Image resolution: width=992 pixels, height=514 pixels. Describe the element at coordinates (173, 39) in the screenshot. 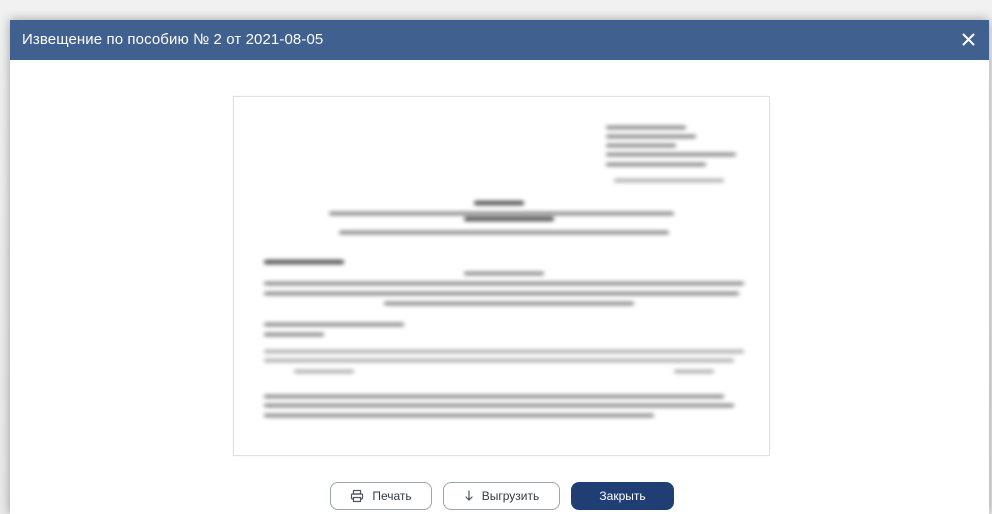

I see `dialog-title: Извещение по пособию № 2 от 2021-08-05` at that location.